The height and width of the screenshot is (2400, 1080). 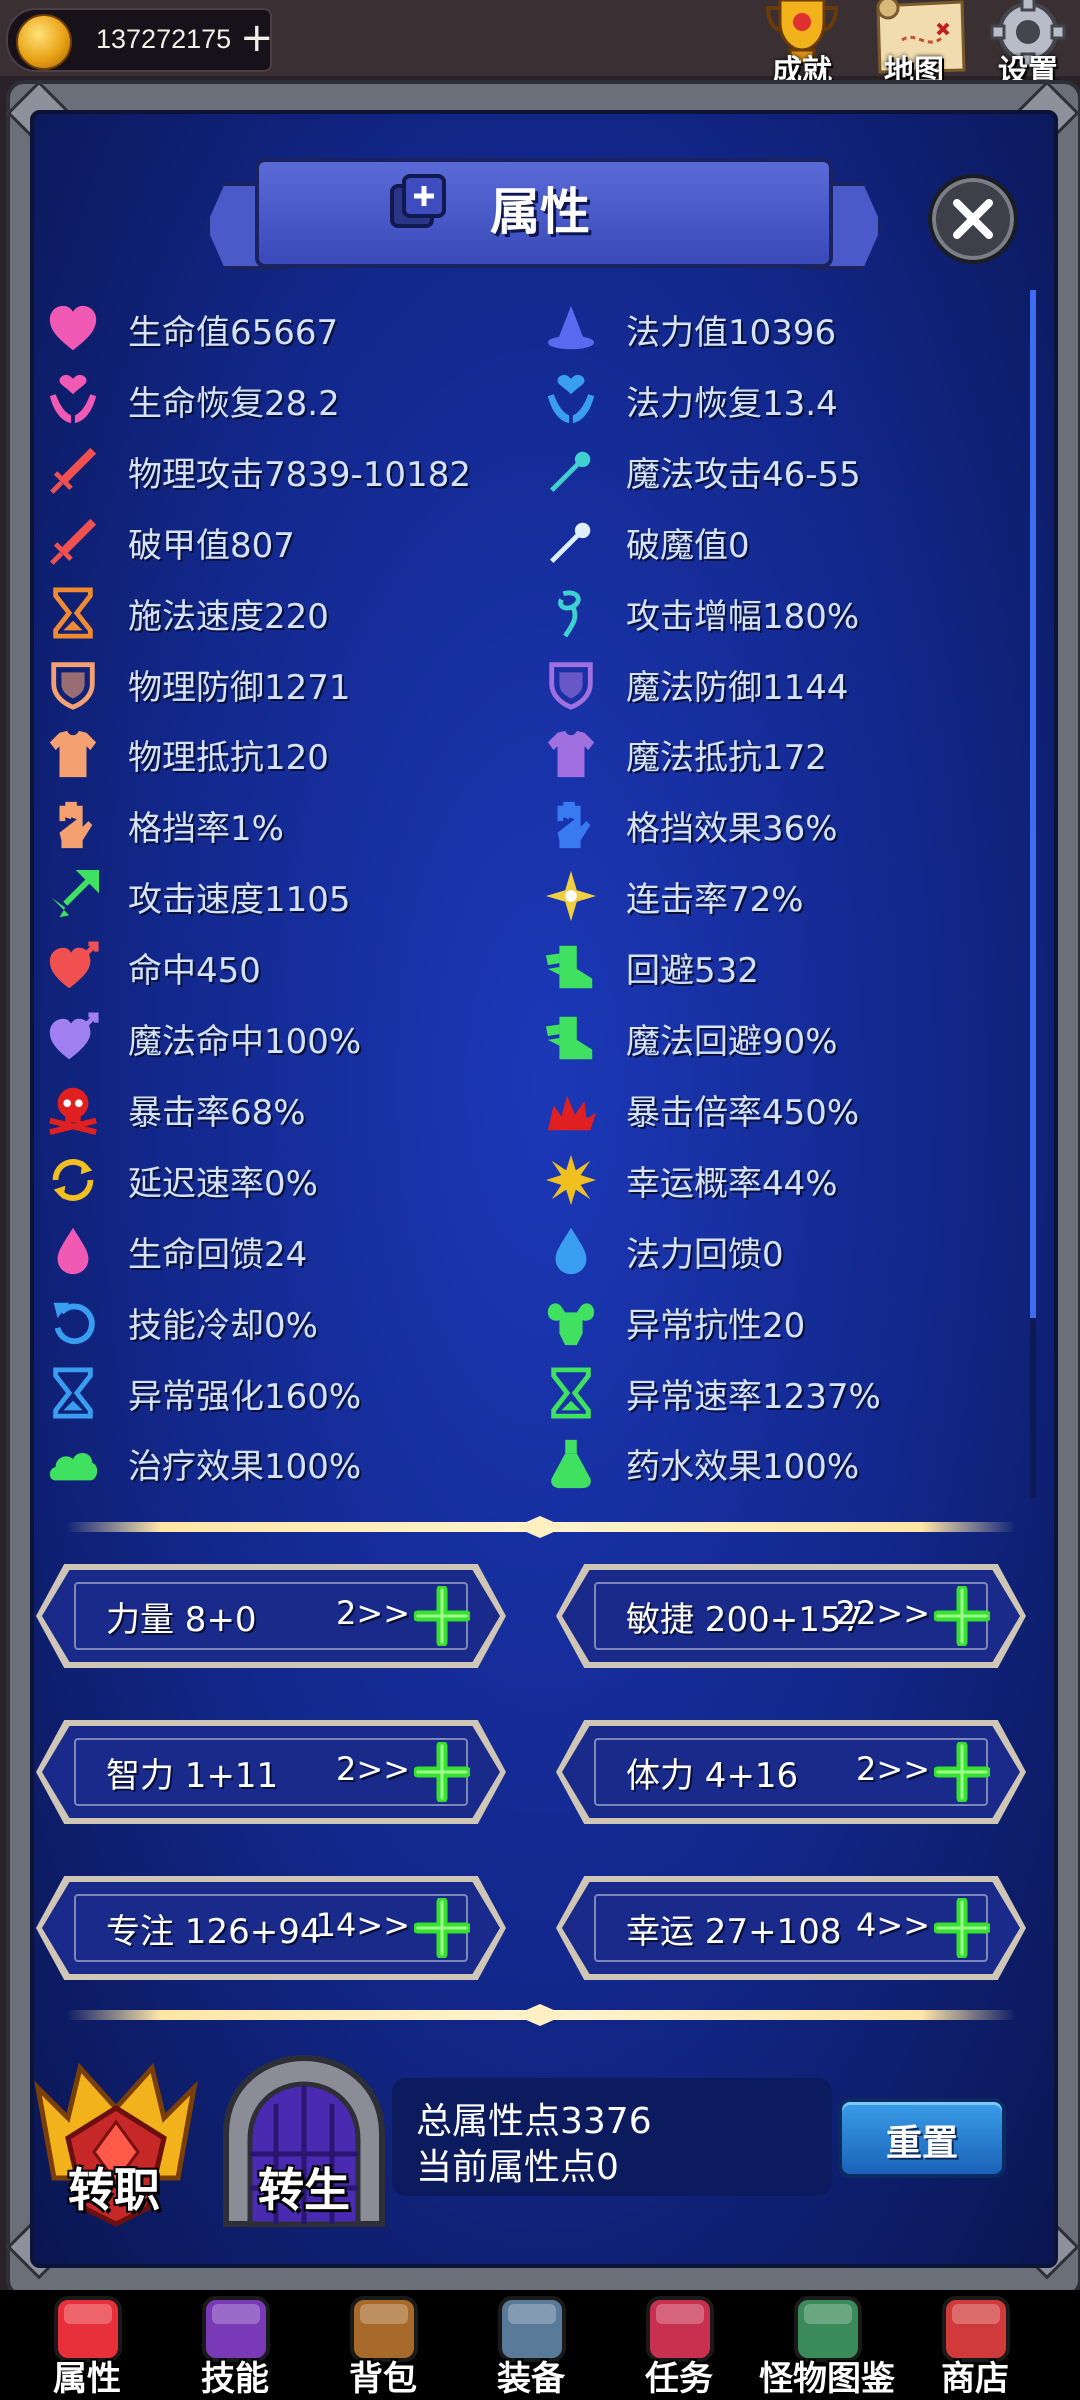 I want to click on stat-item: 格挡效果36%, so click(x=687, y=825).